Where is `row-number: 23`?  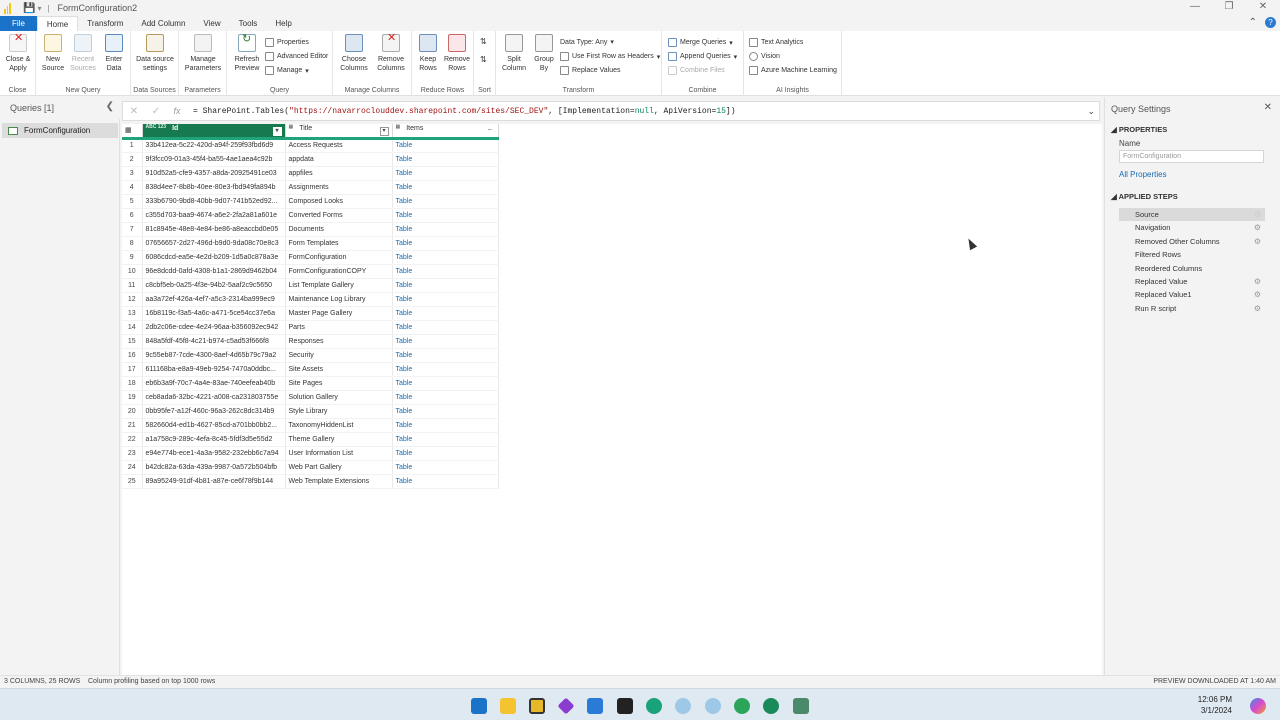
row-number: 23 is located at coordinates (132, 453).